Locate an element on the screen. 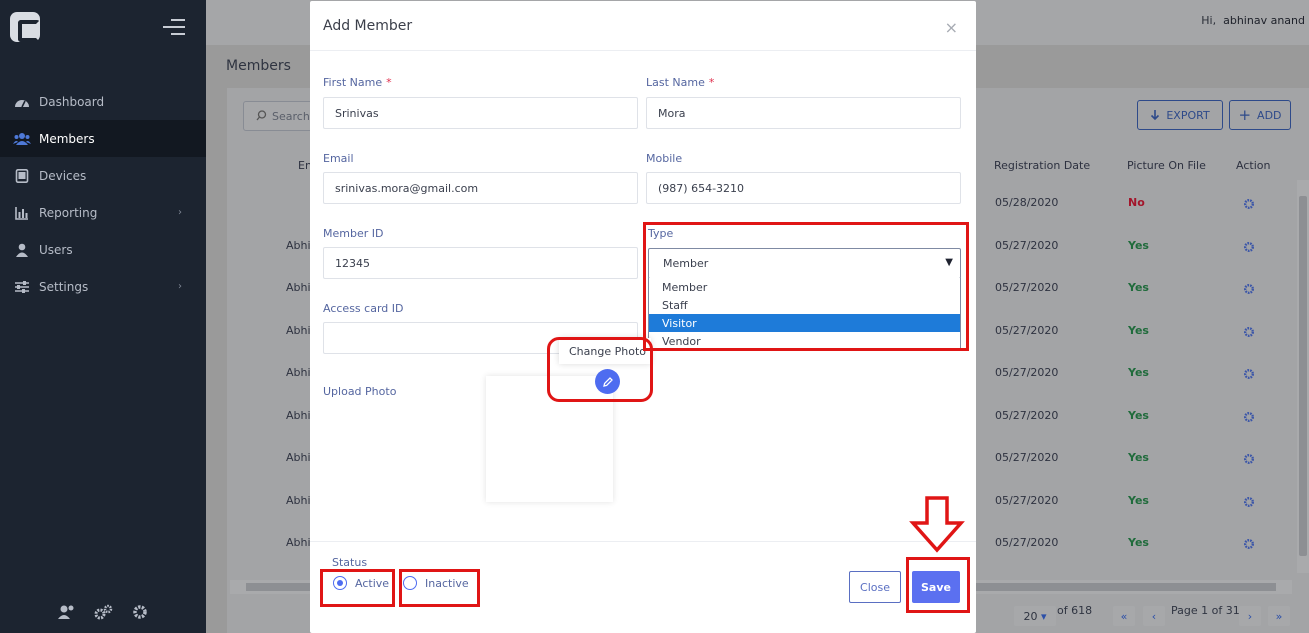 This screenshot has width=1309, height=633. save-button: Save is located at coordinates (936, 587).